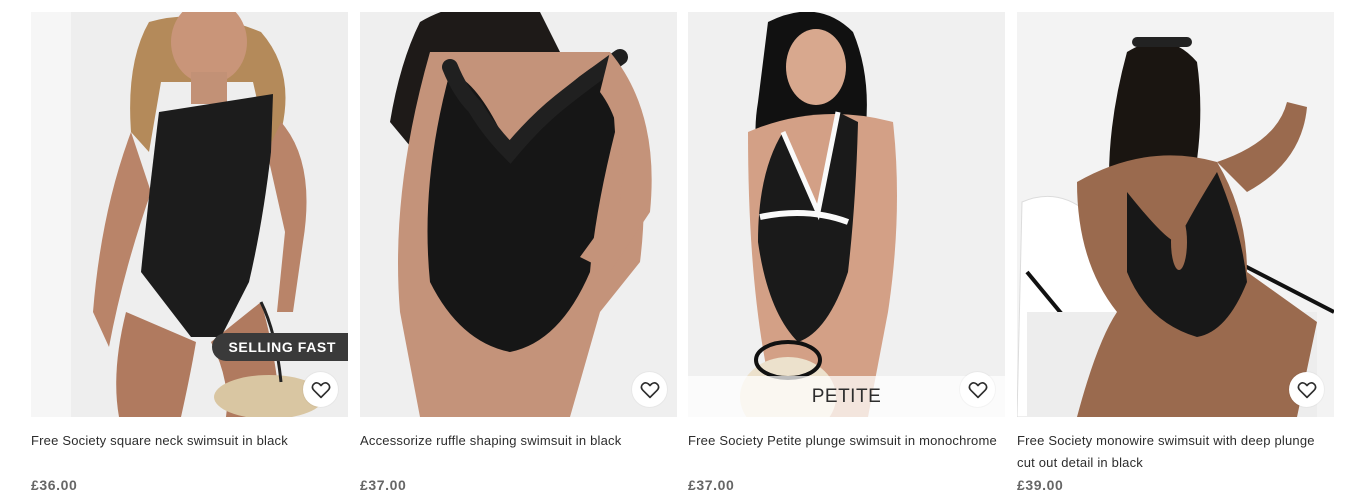 This screenshot has height=503, width=1363. What do you see at coordinates (846, 396) in the screenshot?
I see `petite-range-band: PETITE` at bounding box center [846, 396].